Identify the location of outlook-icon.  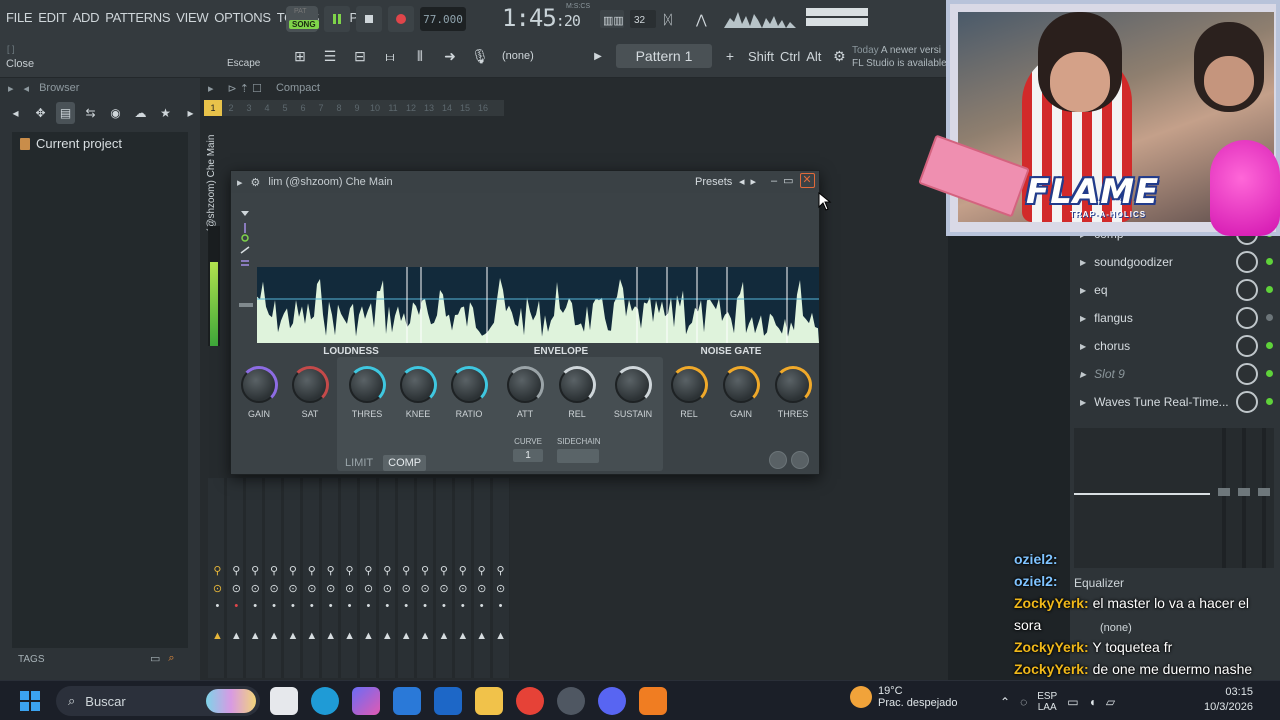
(448, 701).